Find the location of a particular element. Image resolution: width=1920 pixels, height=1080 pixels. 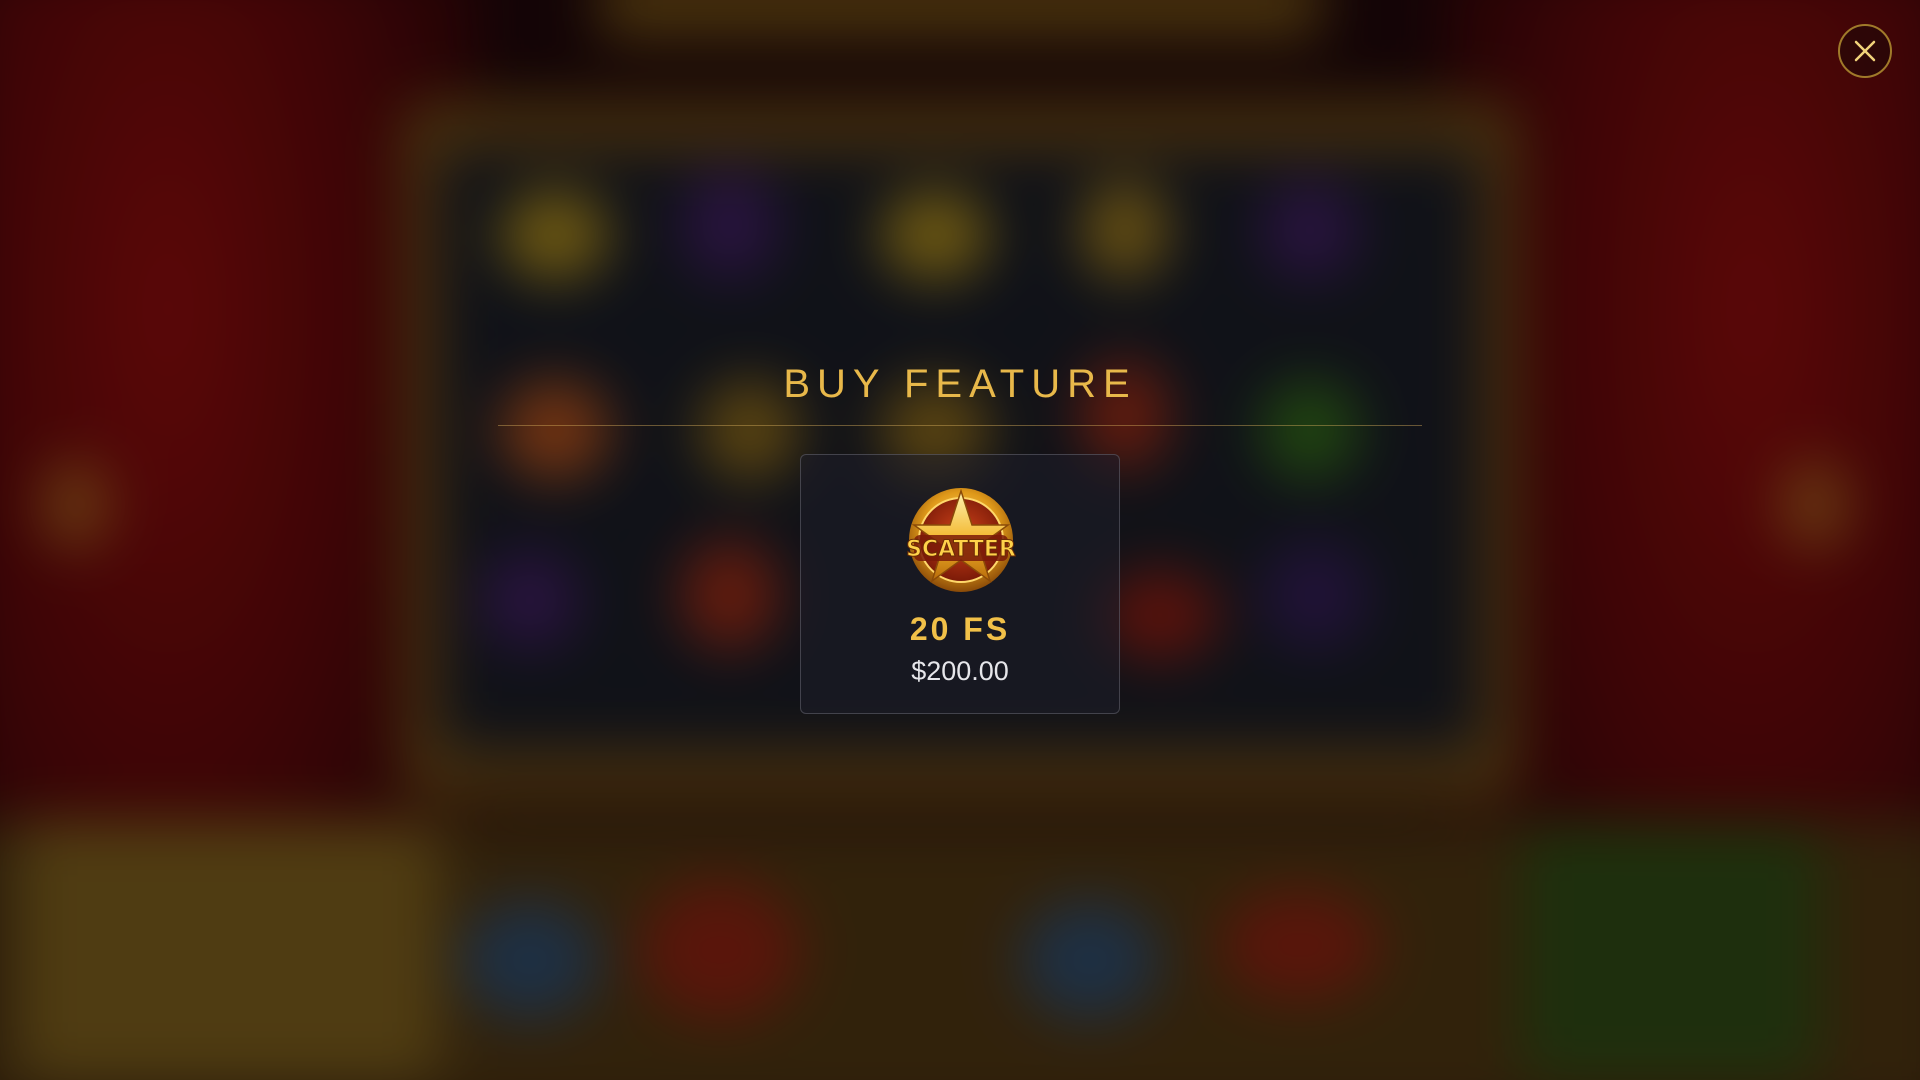

scatter-icon: SCATTER is located at coordinates (961, 540).